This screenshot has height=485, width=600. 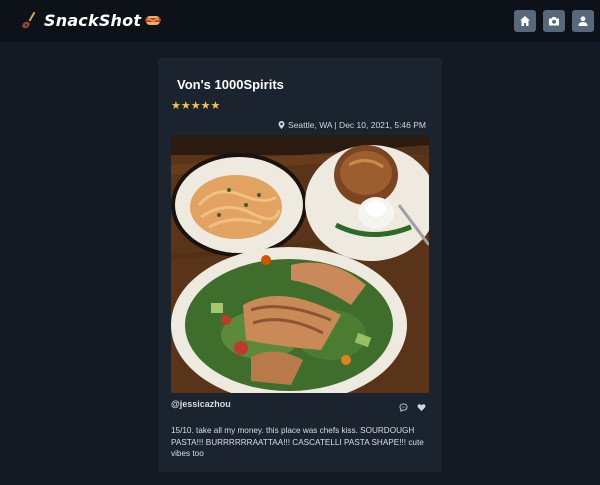 I want to click on nav-buttons, so click(x=554, y=21).